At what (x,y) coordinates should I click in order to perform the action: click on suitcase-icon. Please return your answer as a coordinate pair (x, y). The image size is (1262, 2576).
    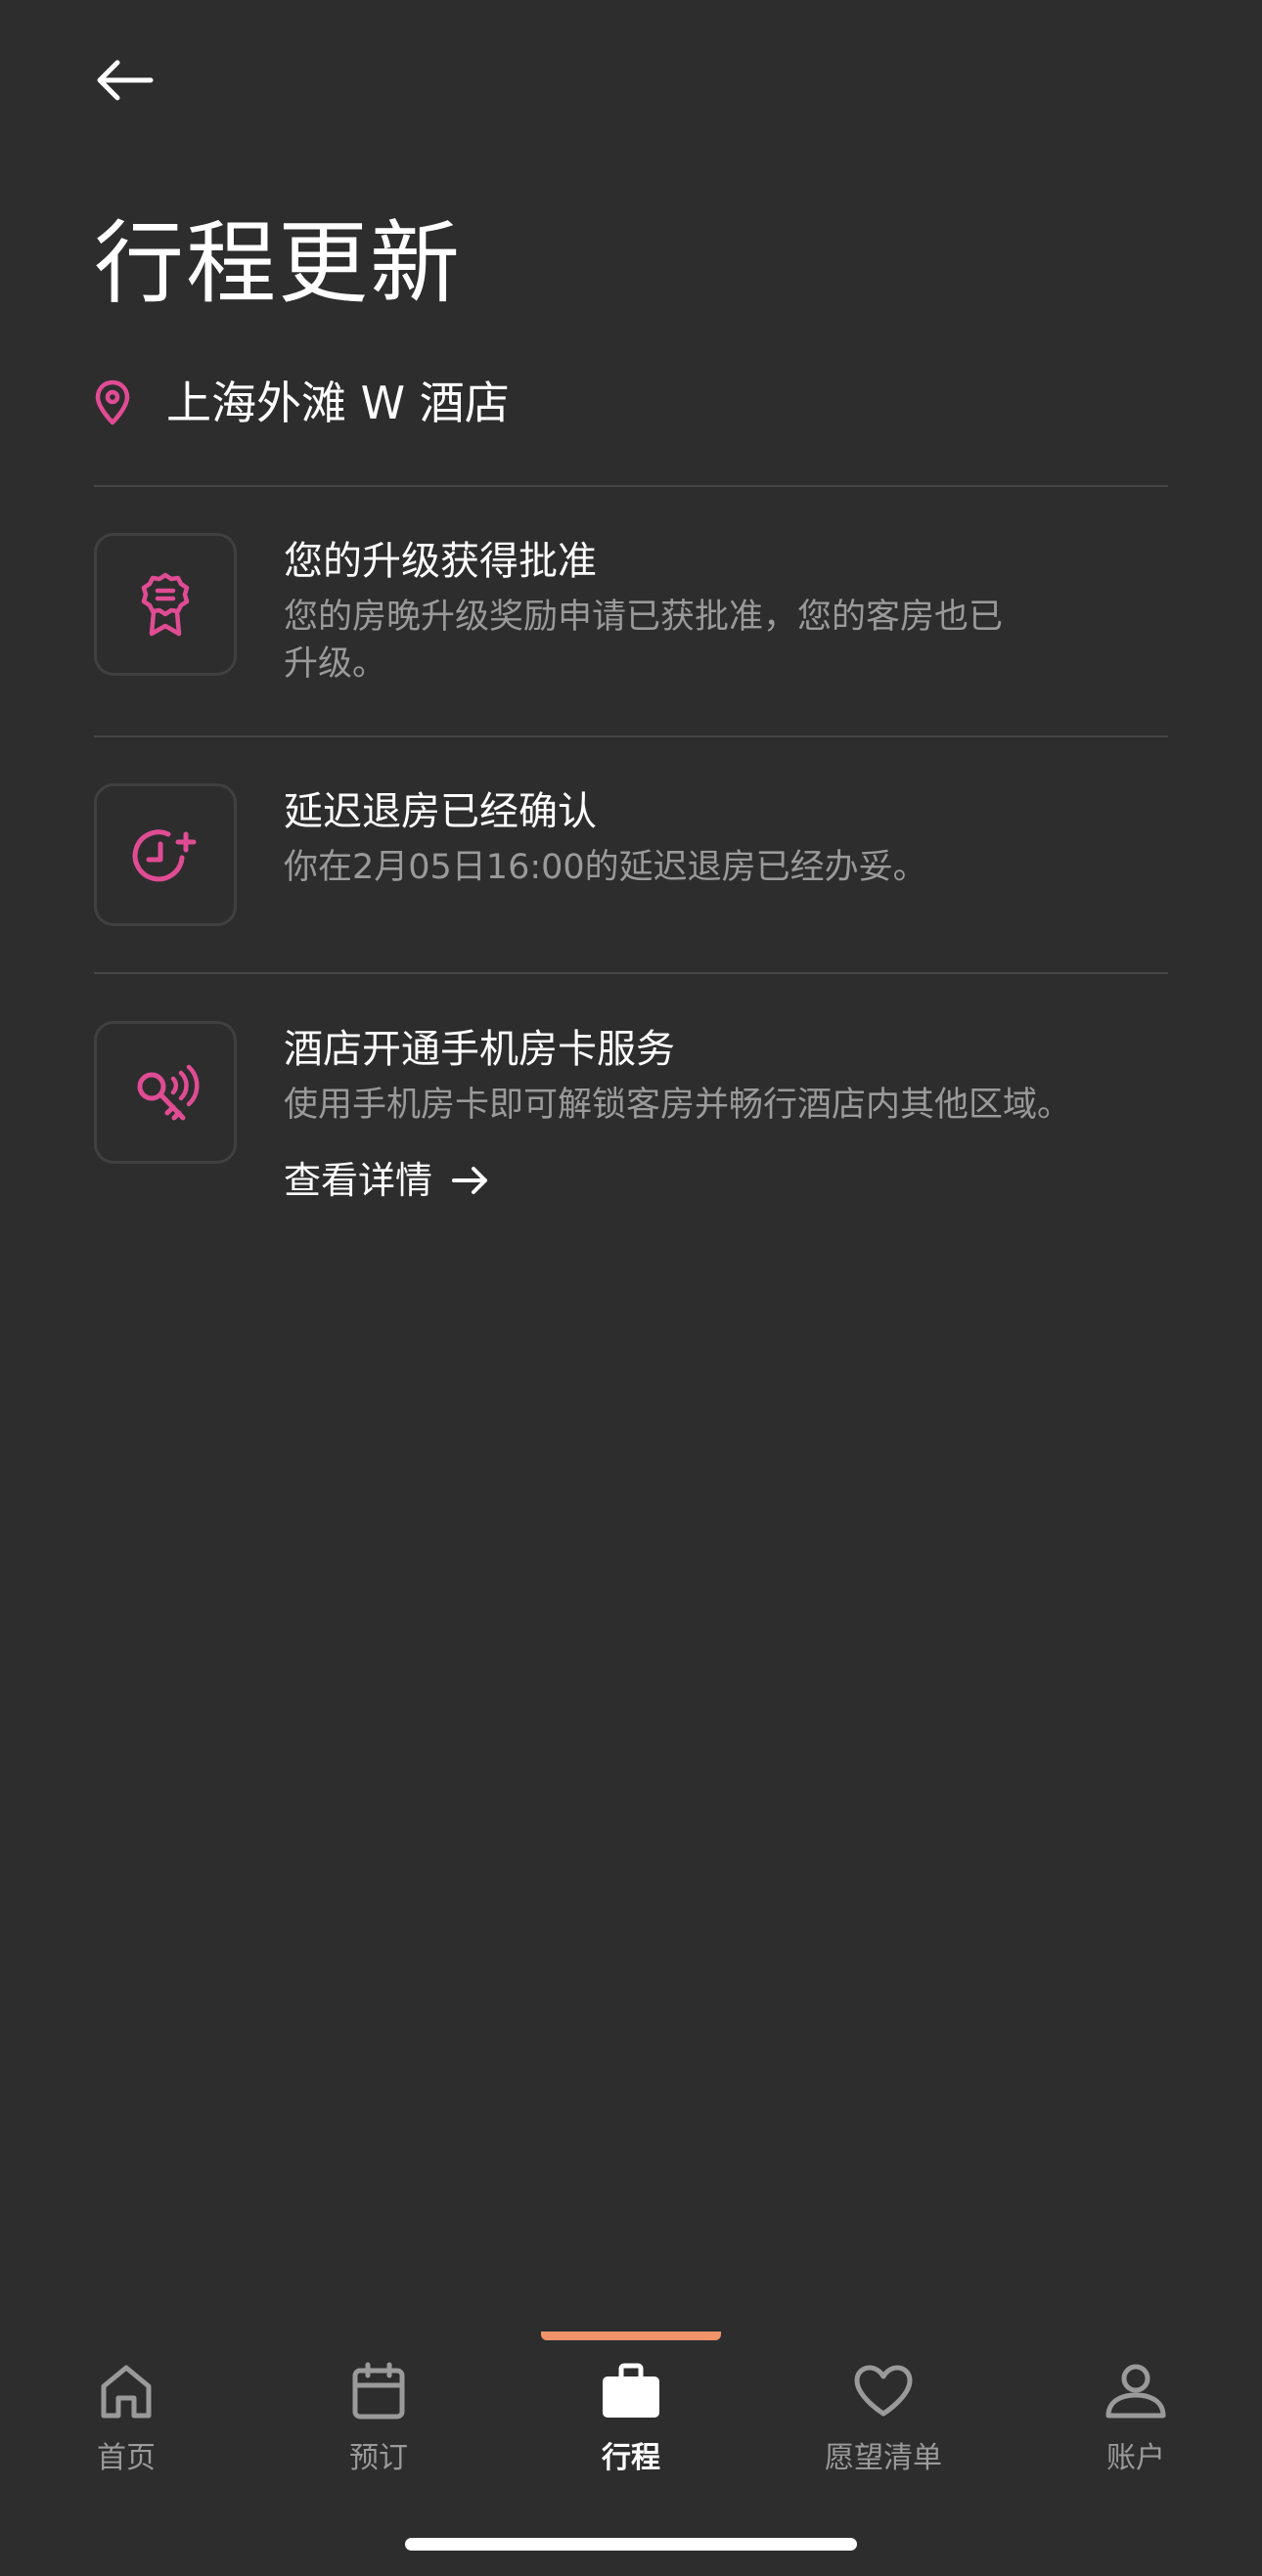
    Looking at the image, I should click on (631, 2391).